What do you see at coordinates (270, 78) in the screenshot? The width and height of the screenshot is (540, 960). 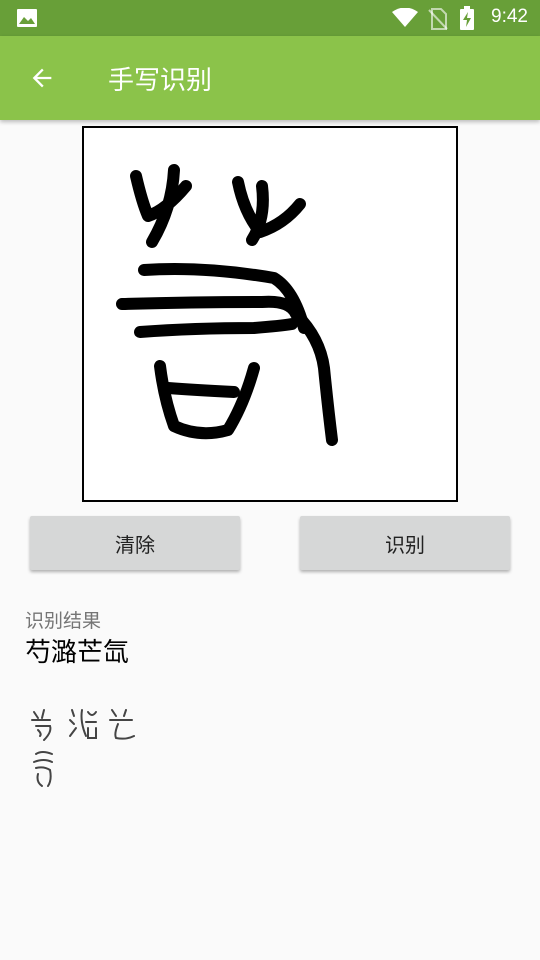 I see `app-bar: 手写识别` at bounding box center [270, 78].